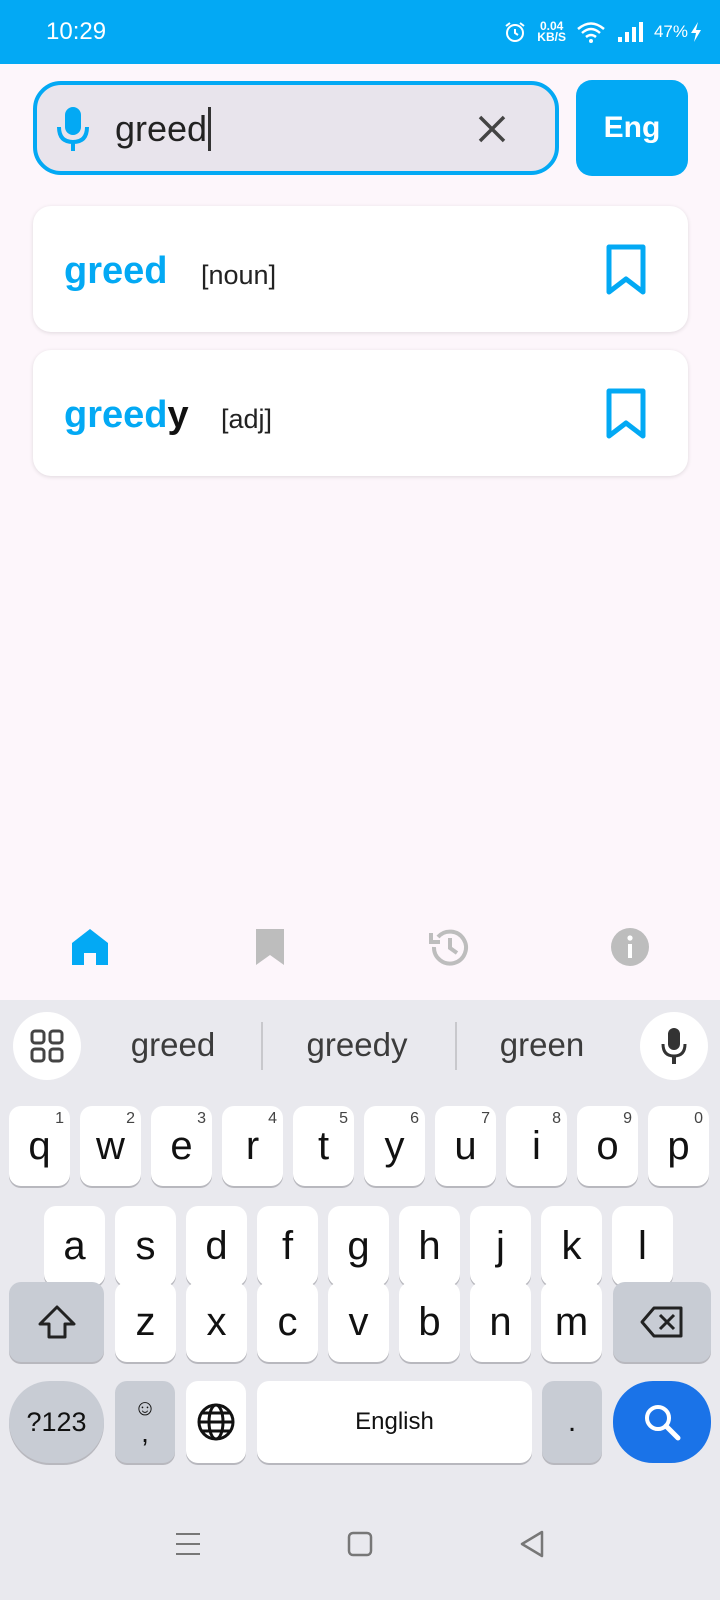 This screenshot has height=1600, width=720. Describe the element at coordinates (515, 32) in the screenshot. I see `alarm-icon` at that location.